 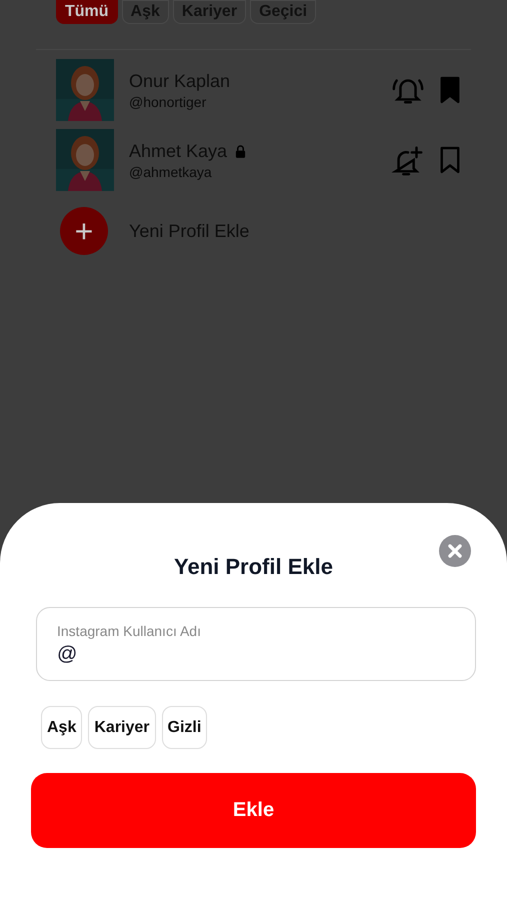 I want to click on close-icon, so click(x=455, y=551).